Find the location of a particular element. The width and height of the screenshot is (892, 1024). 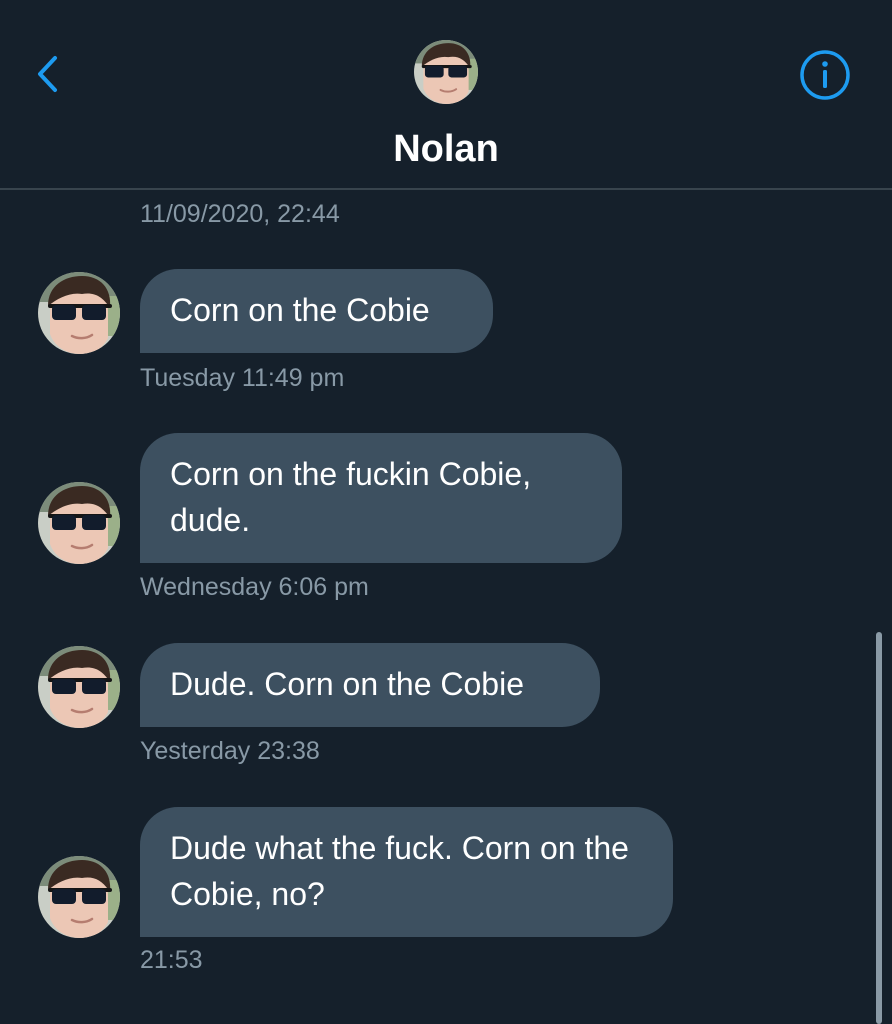

info-circle-icon is located at coordinates (825, 75).